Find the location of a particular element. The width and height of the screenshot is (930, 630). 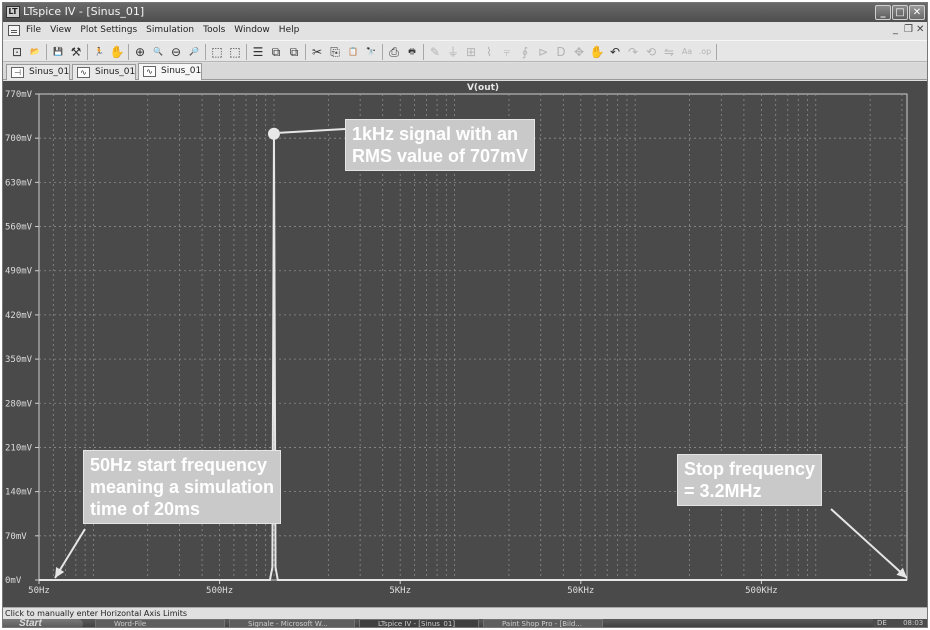

x-tick-label: 5KHz is located at coordinates (400, 591).